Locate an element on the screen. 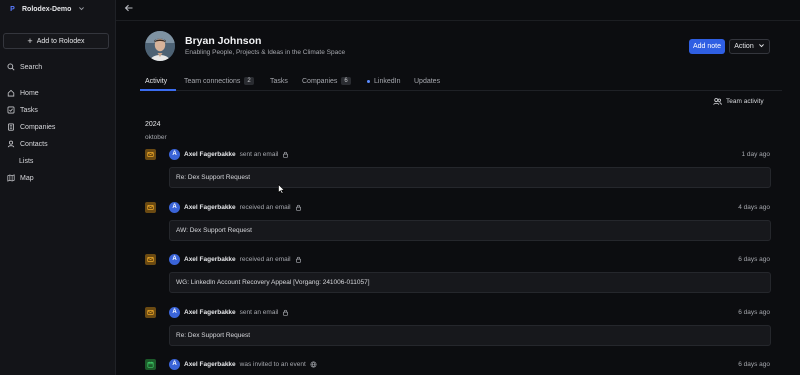  sidebar-item-search: Search is located at coordinates (24, 67).